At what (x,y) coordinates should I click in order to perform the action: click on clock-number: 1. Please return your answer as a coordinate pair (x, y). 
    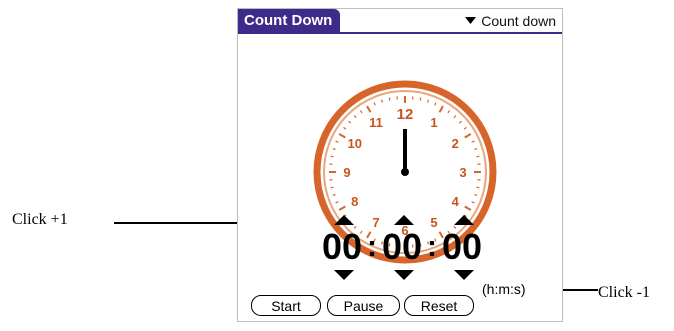
    Looking at the image, I should click on (433, 122).